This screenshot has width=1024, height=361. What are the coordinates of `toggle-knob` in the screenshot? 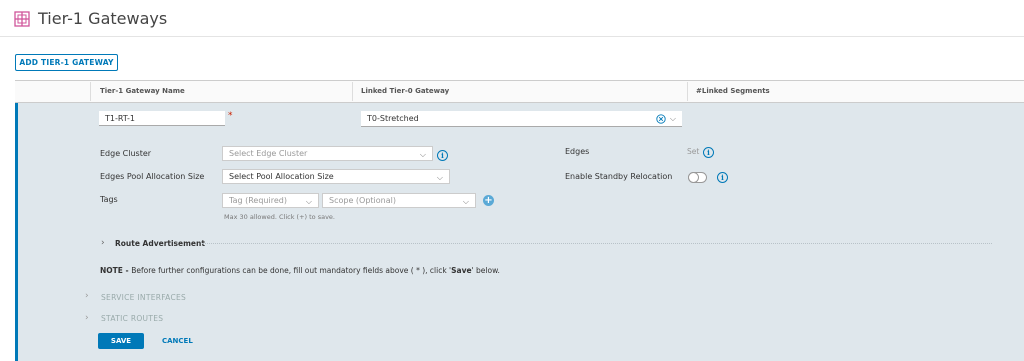 It's located at (693, 177).